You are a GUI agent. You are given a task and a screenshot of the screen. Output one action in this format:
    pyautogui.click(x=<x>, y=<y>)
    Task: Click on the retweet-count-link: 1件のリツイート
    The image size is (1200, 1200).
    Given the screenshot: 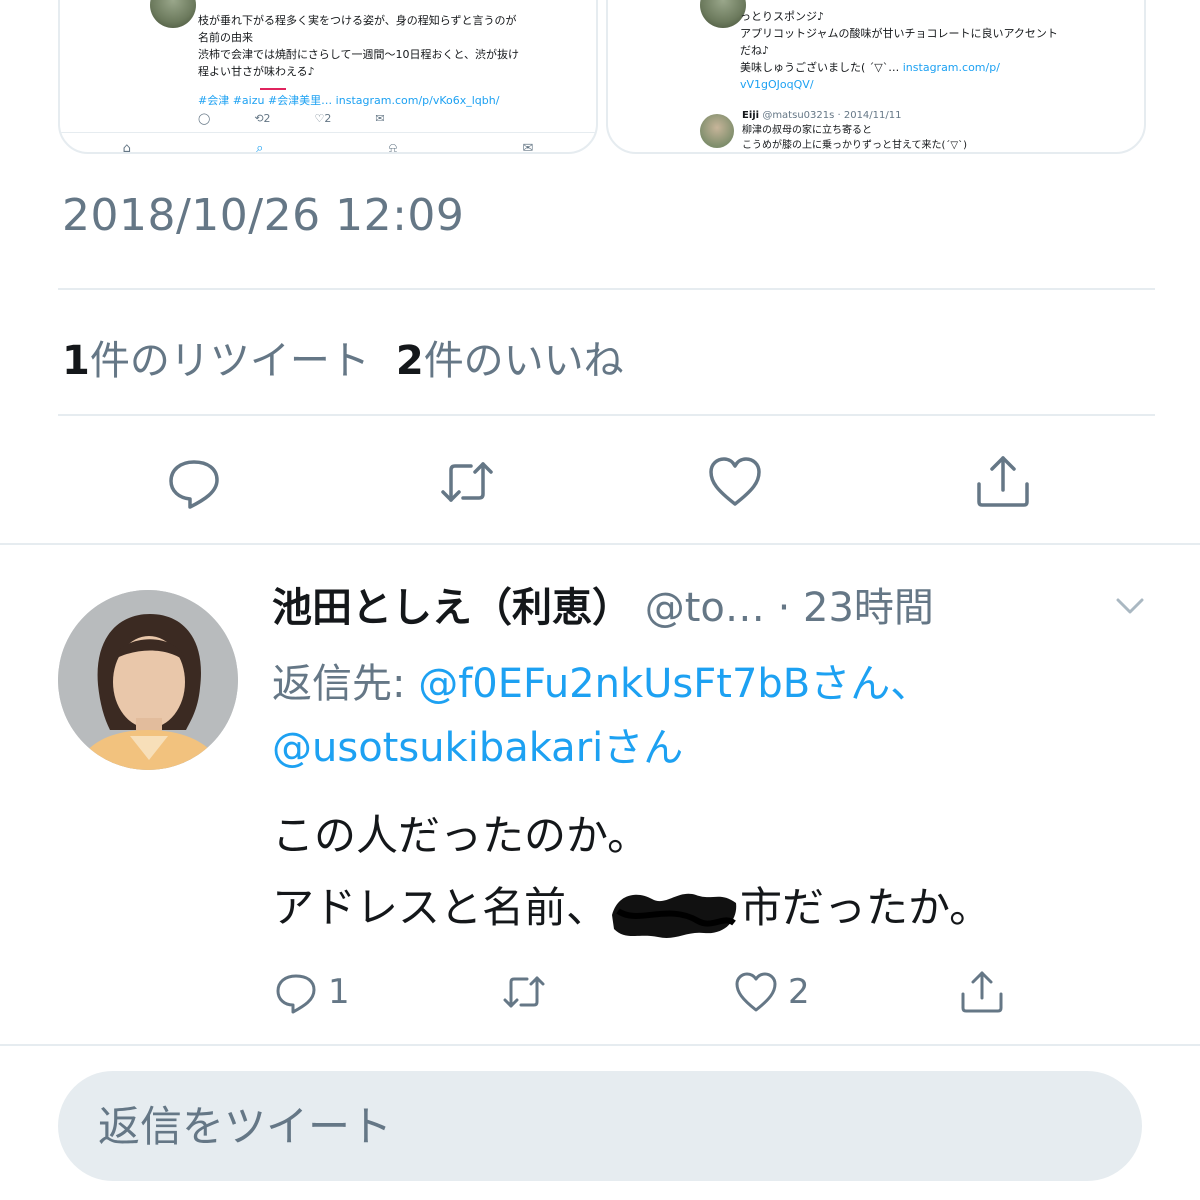 What is the action you would take?
    pyautogui.click(x=216, y=361)
    